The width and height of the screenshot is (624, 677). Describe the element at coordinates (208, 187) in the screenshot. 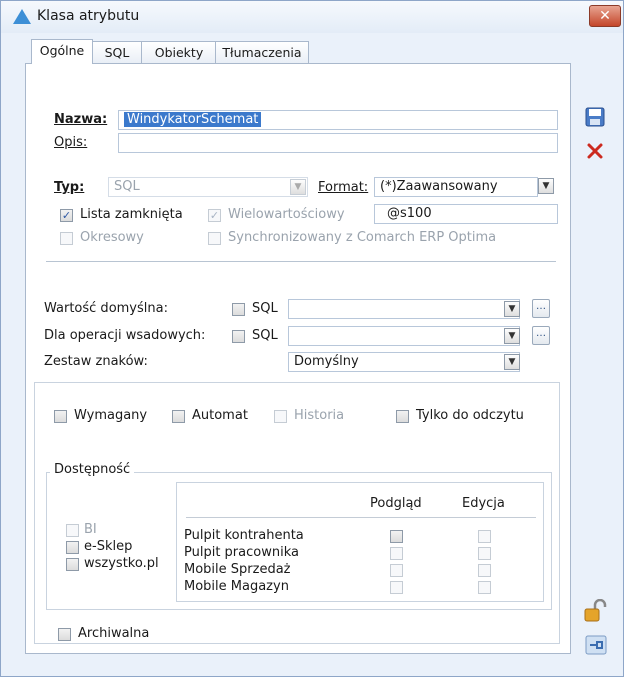

I see `type-select: SQL` at that location.